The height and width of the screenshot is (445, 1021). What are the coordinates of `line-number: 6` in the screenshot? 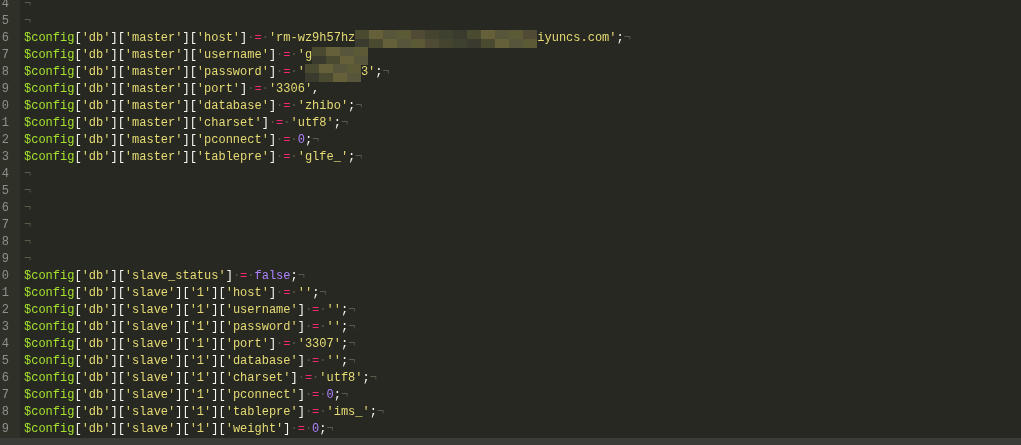 It's located at (10, 378).